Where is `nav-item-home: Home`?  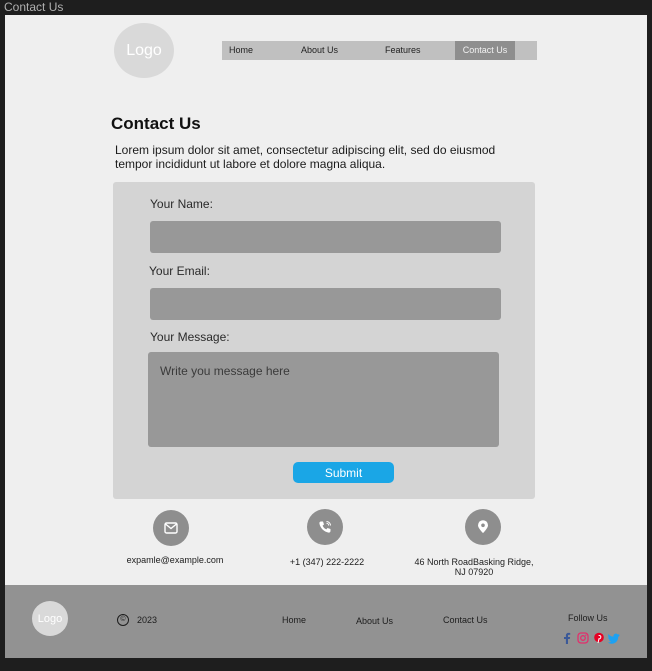
nav-item-home: Home is located at coordinates (241, 50).